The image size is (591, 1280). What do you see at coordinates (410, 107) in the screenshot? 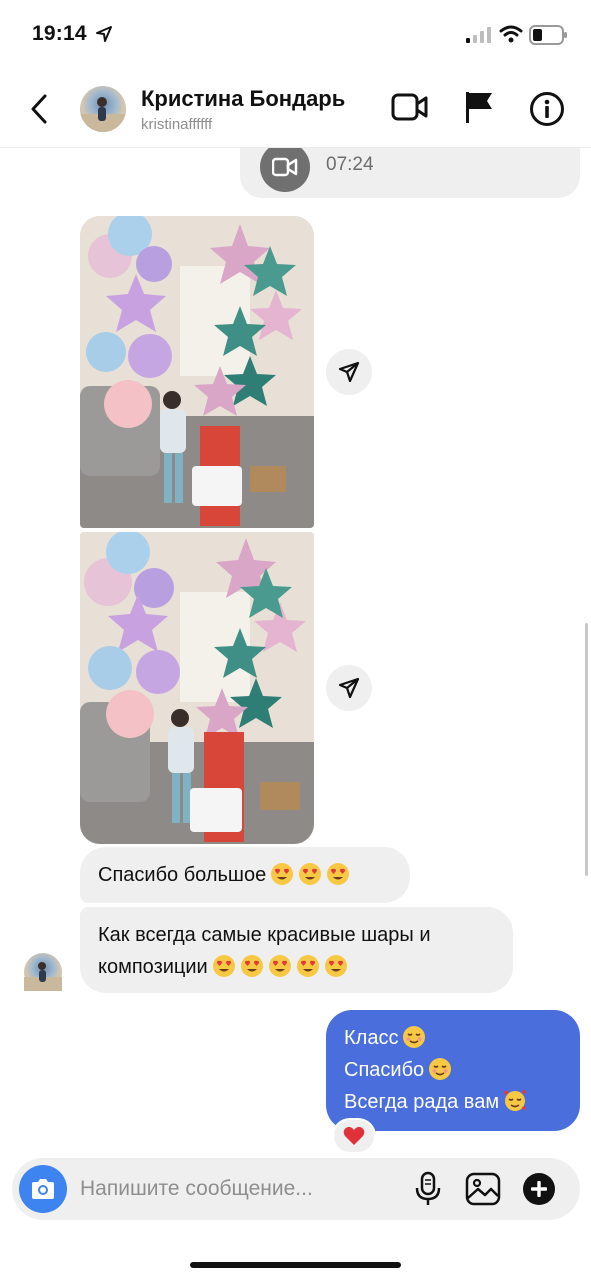
I see `video-call-icon` at bounding box center [410, 107].